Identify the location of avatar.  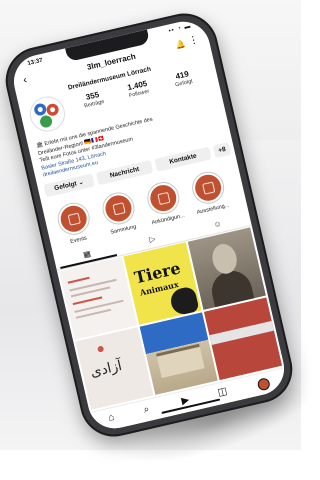
(47, 113).